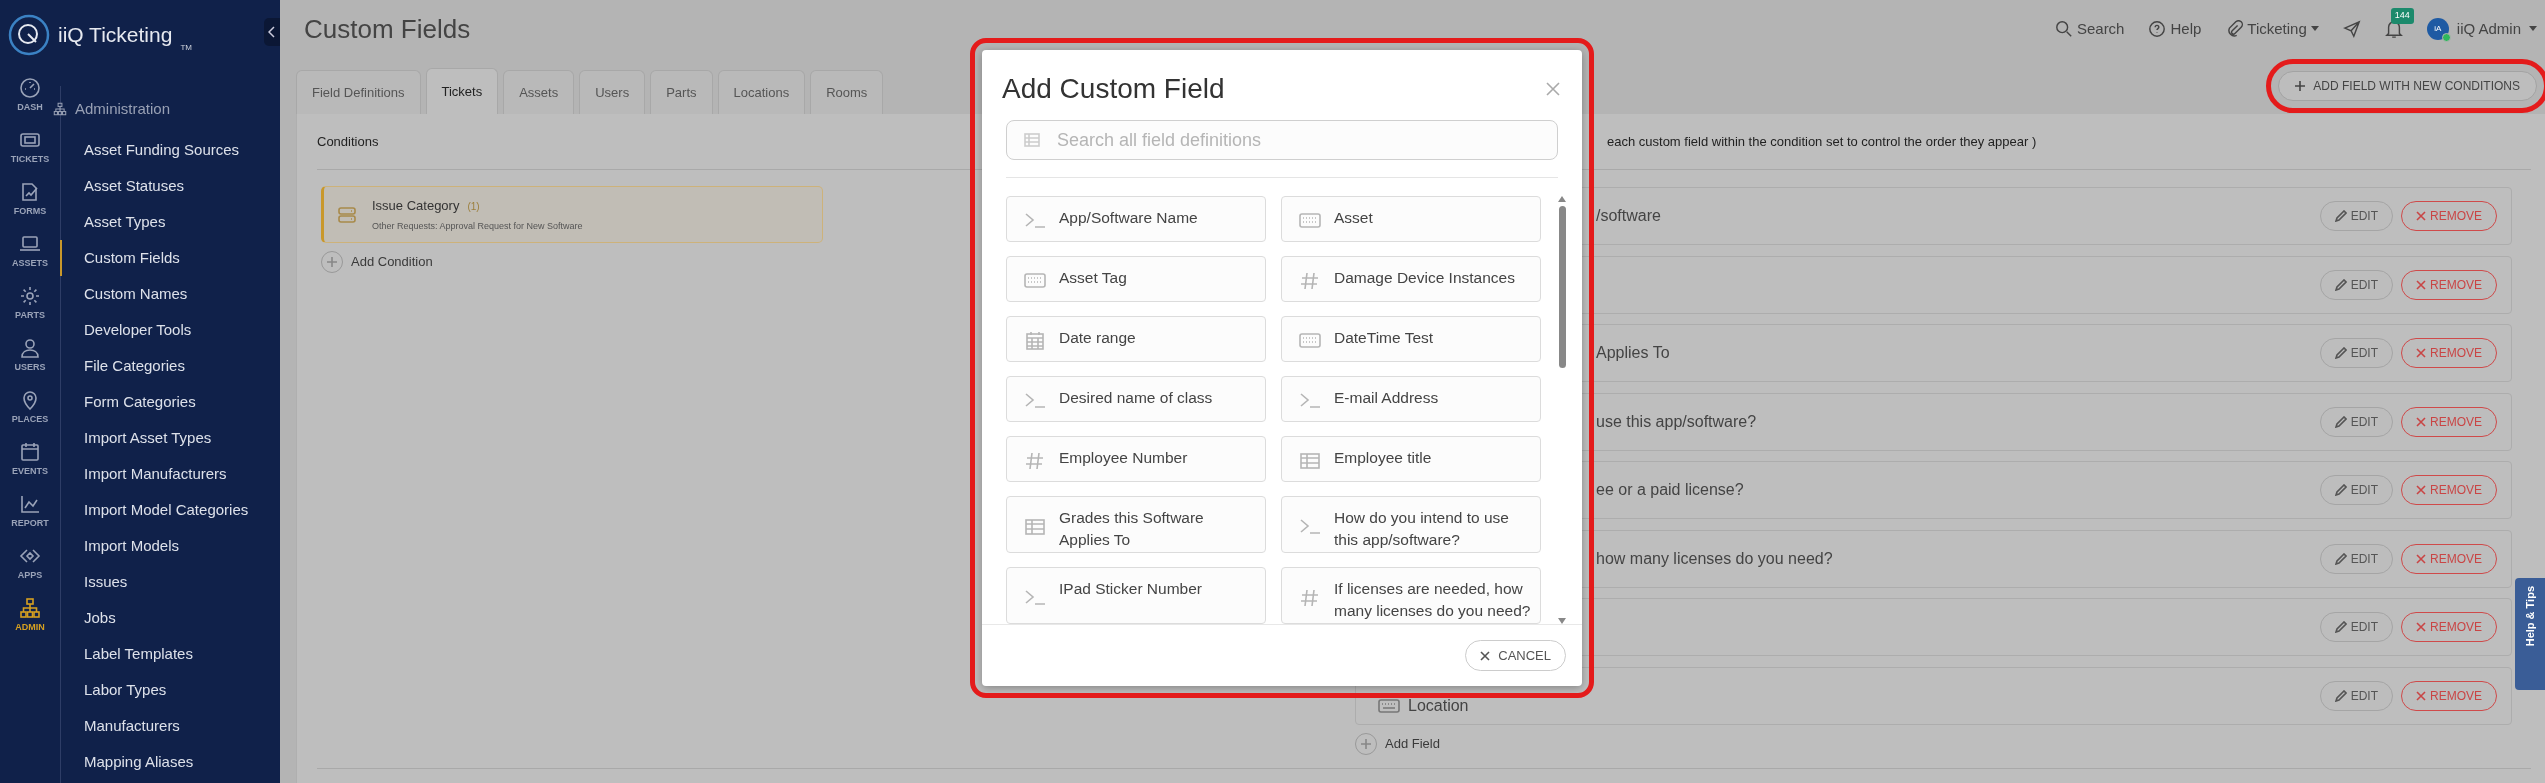  I want to click on option-label: Asset Tag, so click(1093, 278).